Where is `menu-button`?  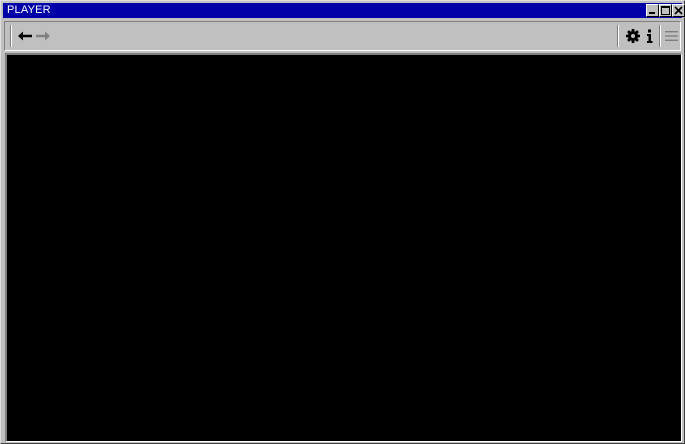 menu-button is located at coordinates (672, 36).